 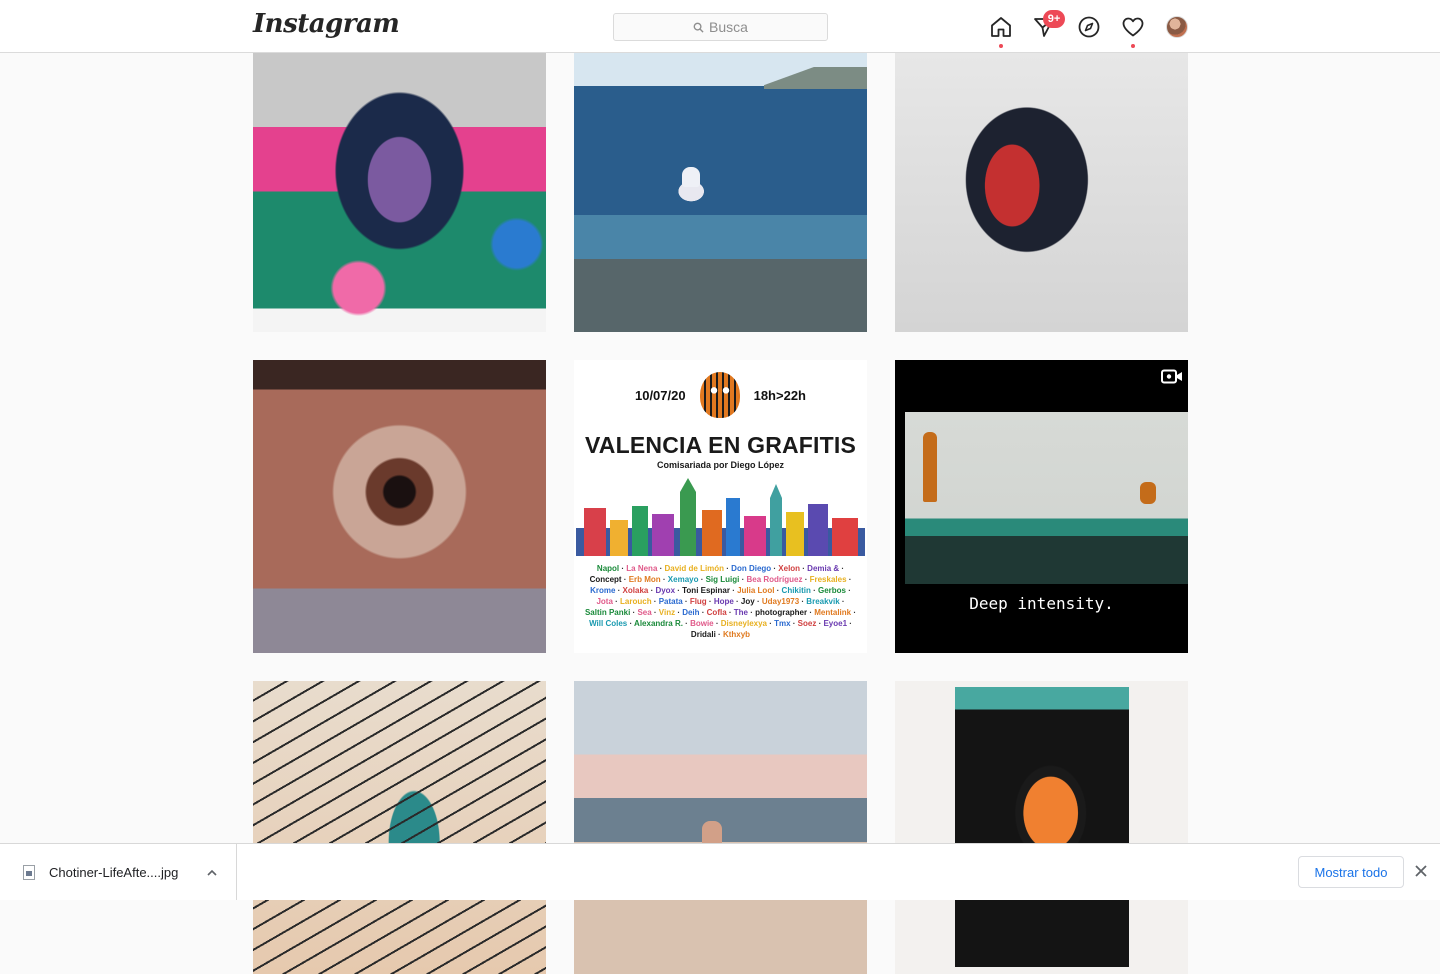 What do you see at coordinates (779, 395) in the screenshot?
I see `poster-time: 18h>22h` at bounding box center [779, 395].